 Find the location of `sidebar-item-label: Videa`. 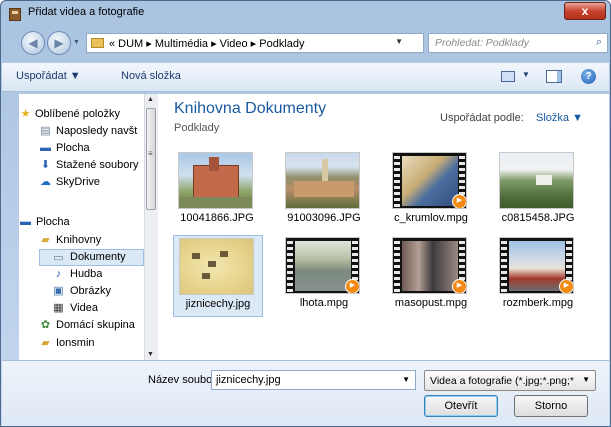

sidebar-item-label: Videa is located at coordinates (84, 308).